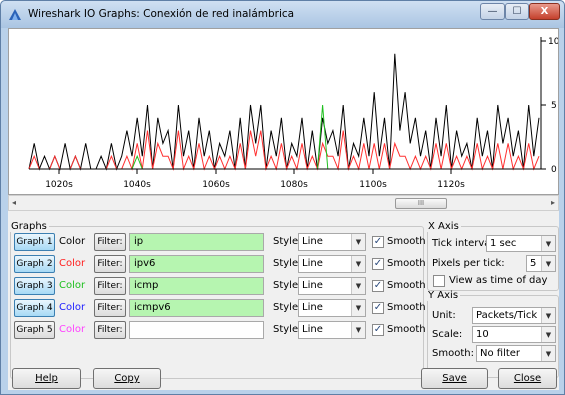  Describe the element at coordinates (196, 264) in the screenshot. I see `filter-input: ipv6` at that location.